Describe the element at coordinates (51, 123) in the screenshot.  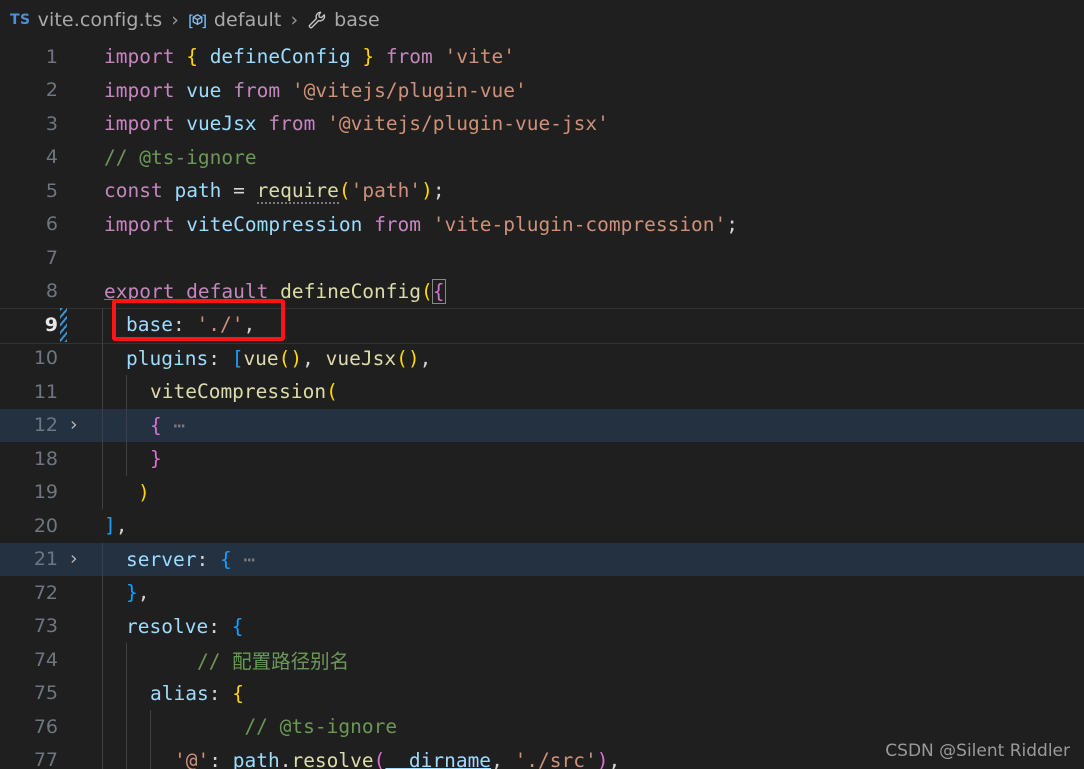
I see `line-number: 3` at that location.